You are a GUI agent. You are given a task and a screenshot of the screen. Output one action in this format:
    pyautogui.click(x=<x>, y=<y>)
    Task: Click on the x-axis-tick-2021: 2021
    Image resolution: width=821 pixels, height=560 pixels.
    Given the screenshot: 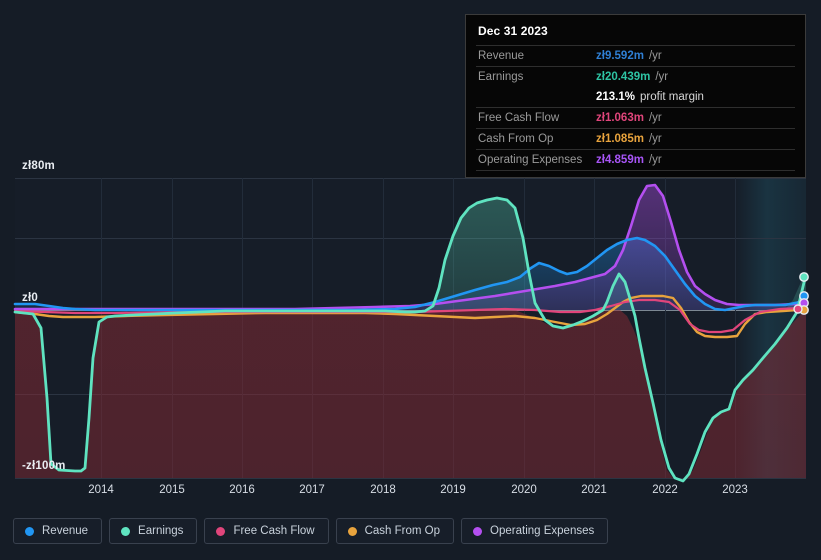 What is the action you would take?
    pyautogui.click(x=594, y=490)
    